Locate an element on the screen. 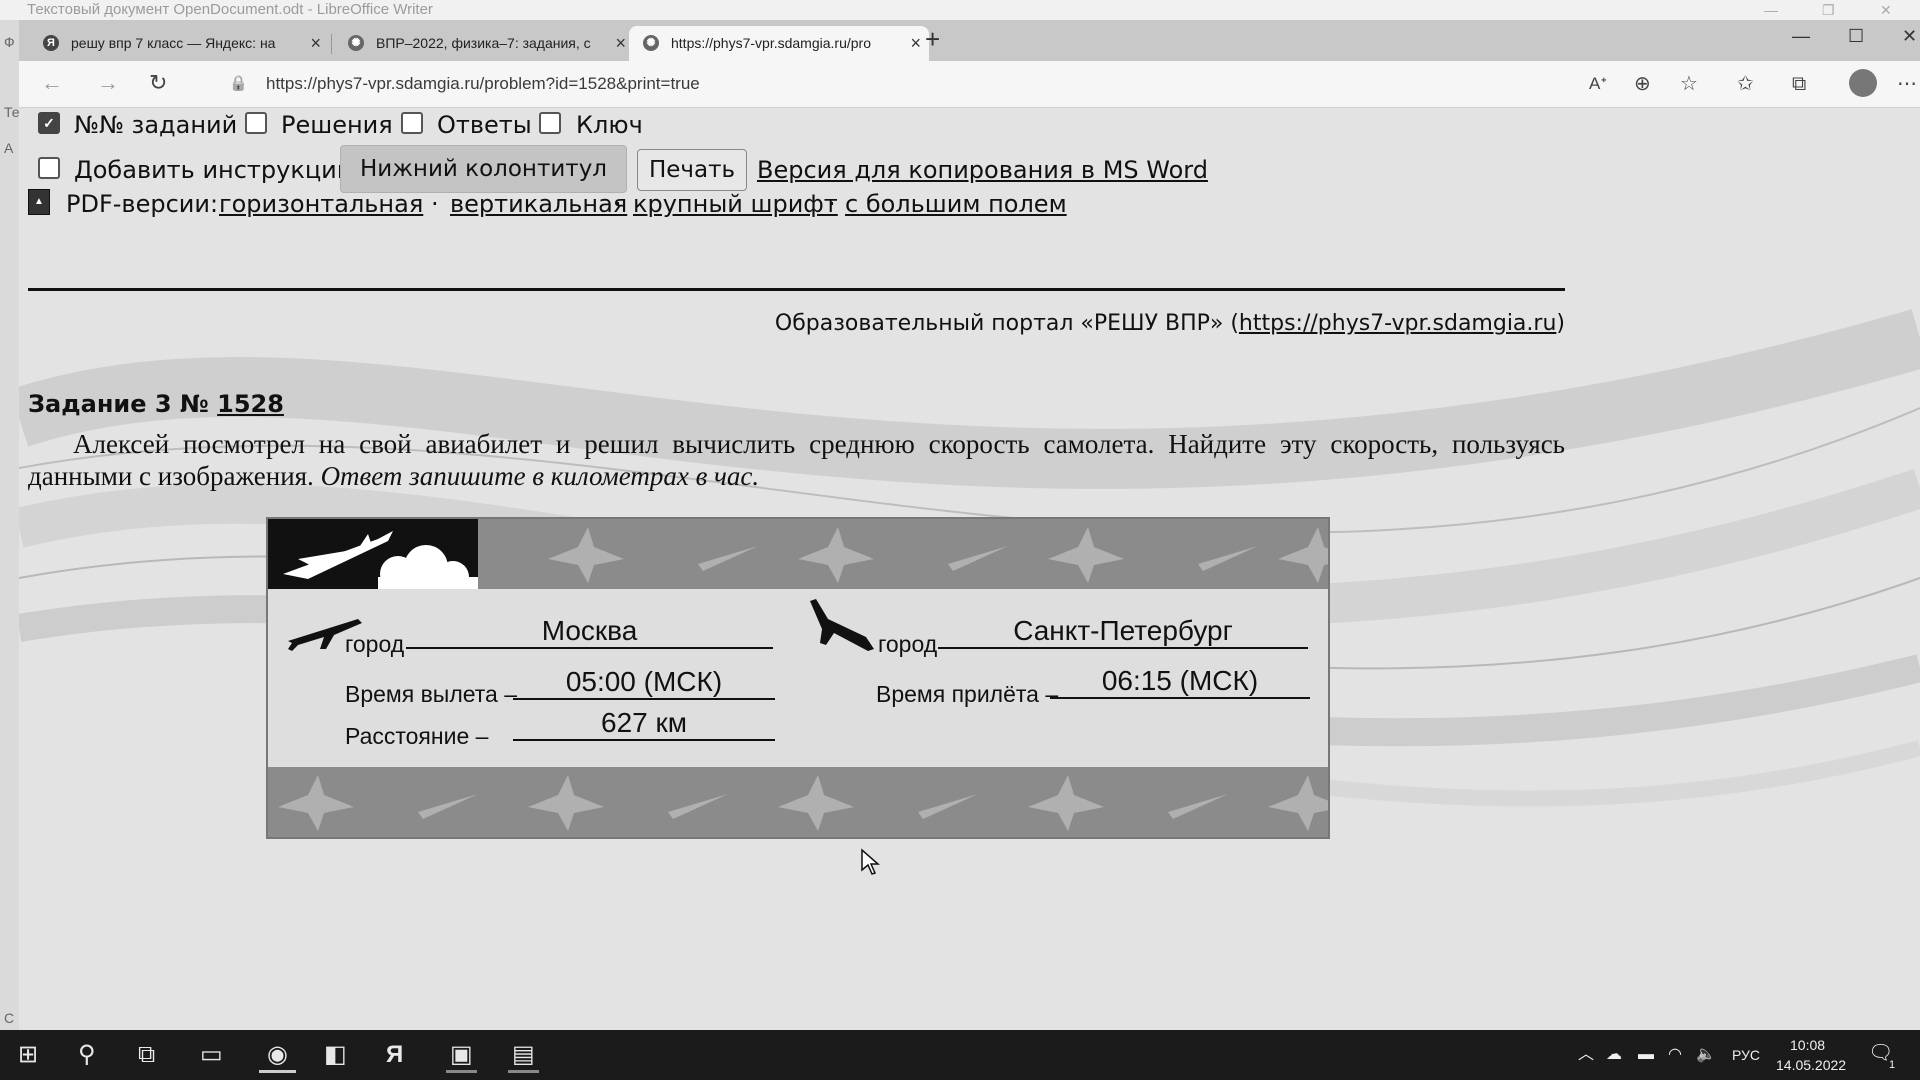 The height and width of the screenshot is (1080, 1920). close-window-icon: ✕ is located at coordinates (1909, 36).